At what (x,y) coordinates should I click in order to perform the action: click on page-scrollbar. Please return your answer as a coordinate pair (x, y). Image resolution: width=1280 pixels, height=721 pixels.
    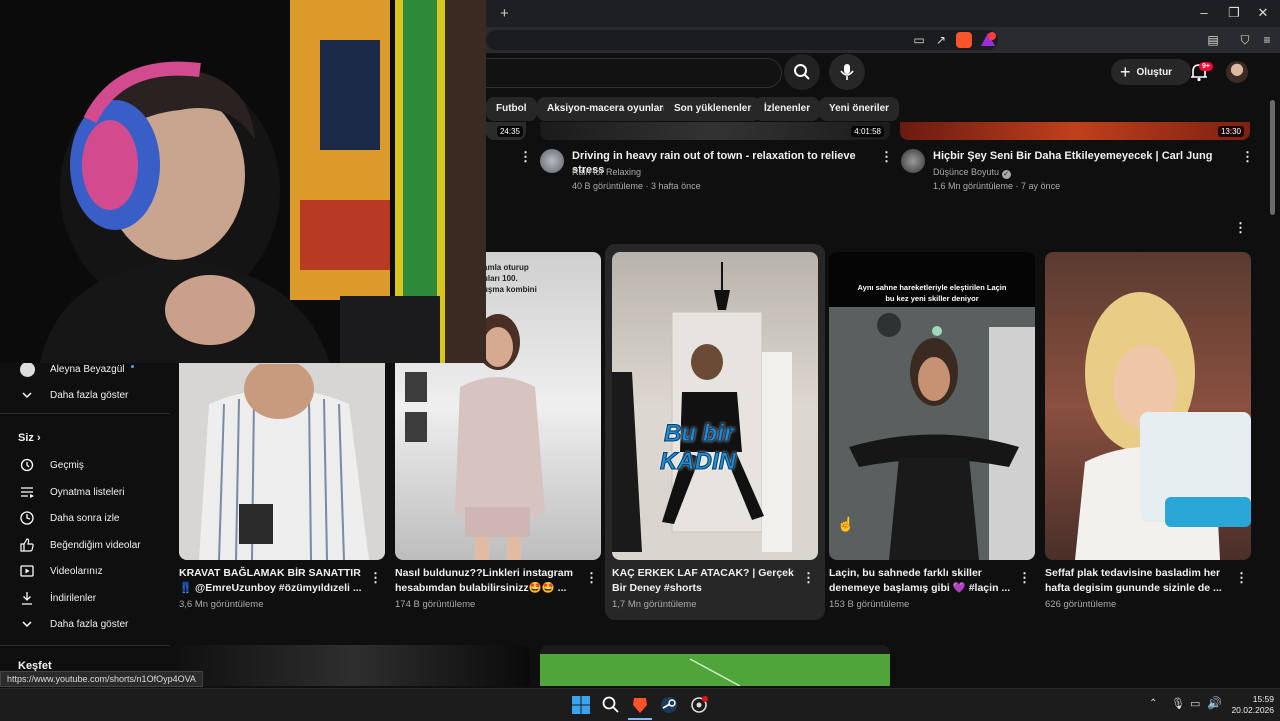
    Looking at the image, I should click on (1272, 157).